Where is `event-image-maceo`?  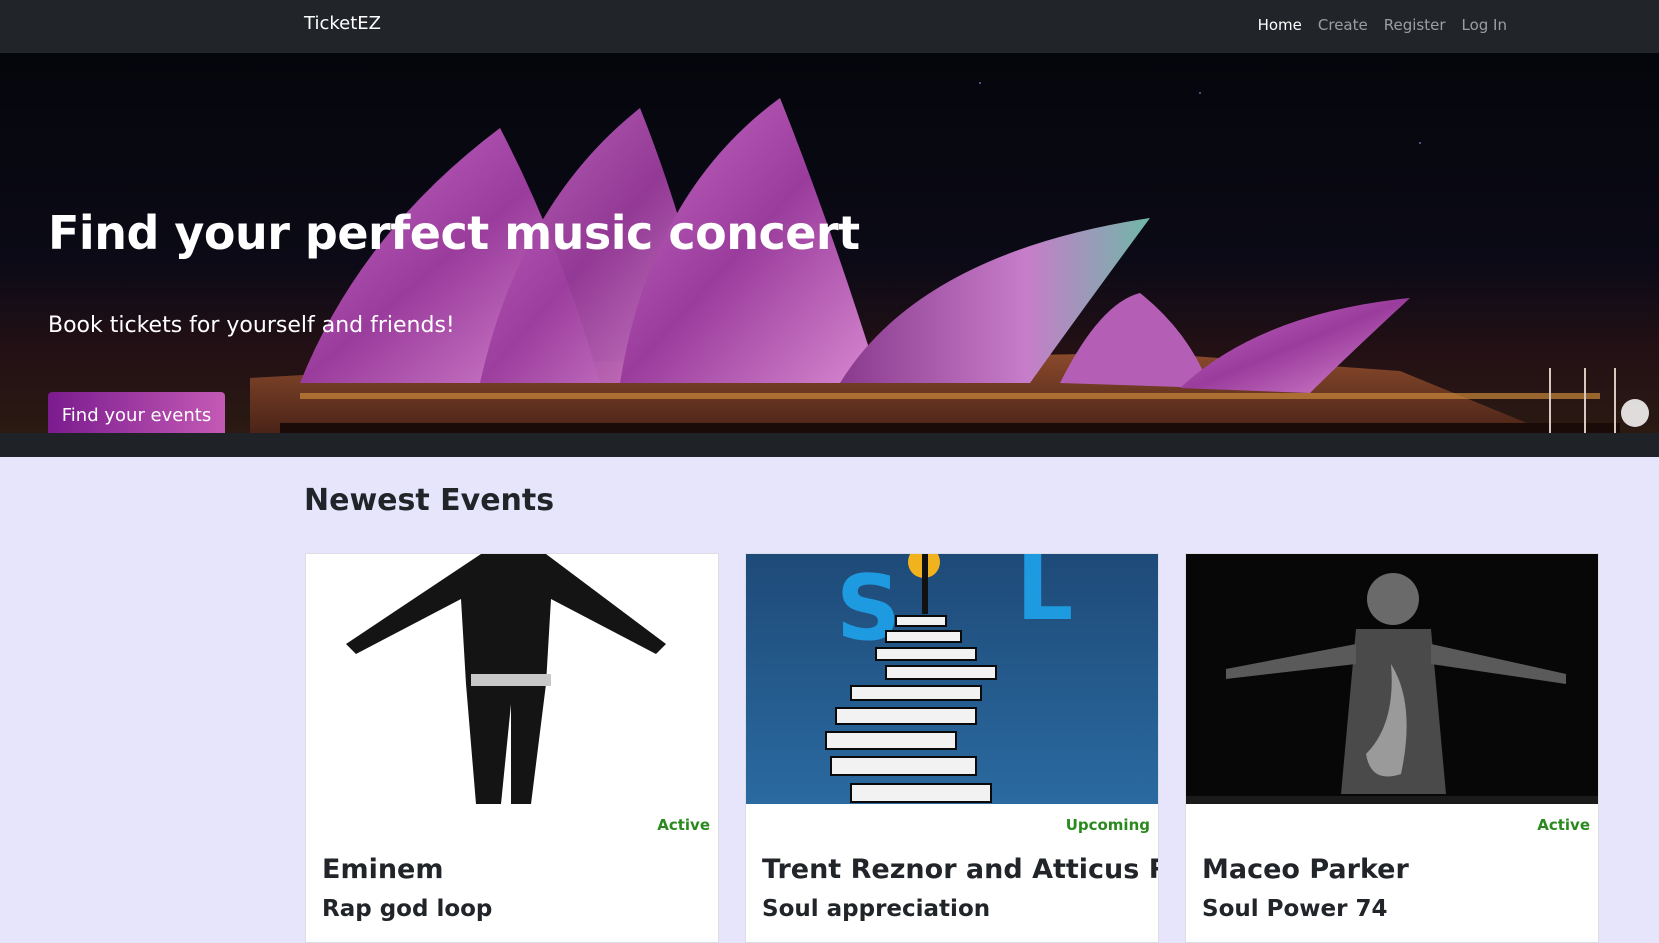 event-image-maceo is located at coordinates (1392, 679).